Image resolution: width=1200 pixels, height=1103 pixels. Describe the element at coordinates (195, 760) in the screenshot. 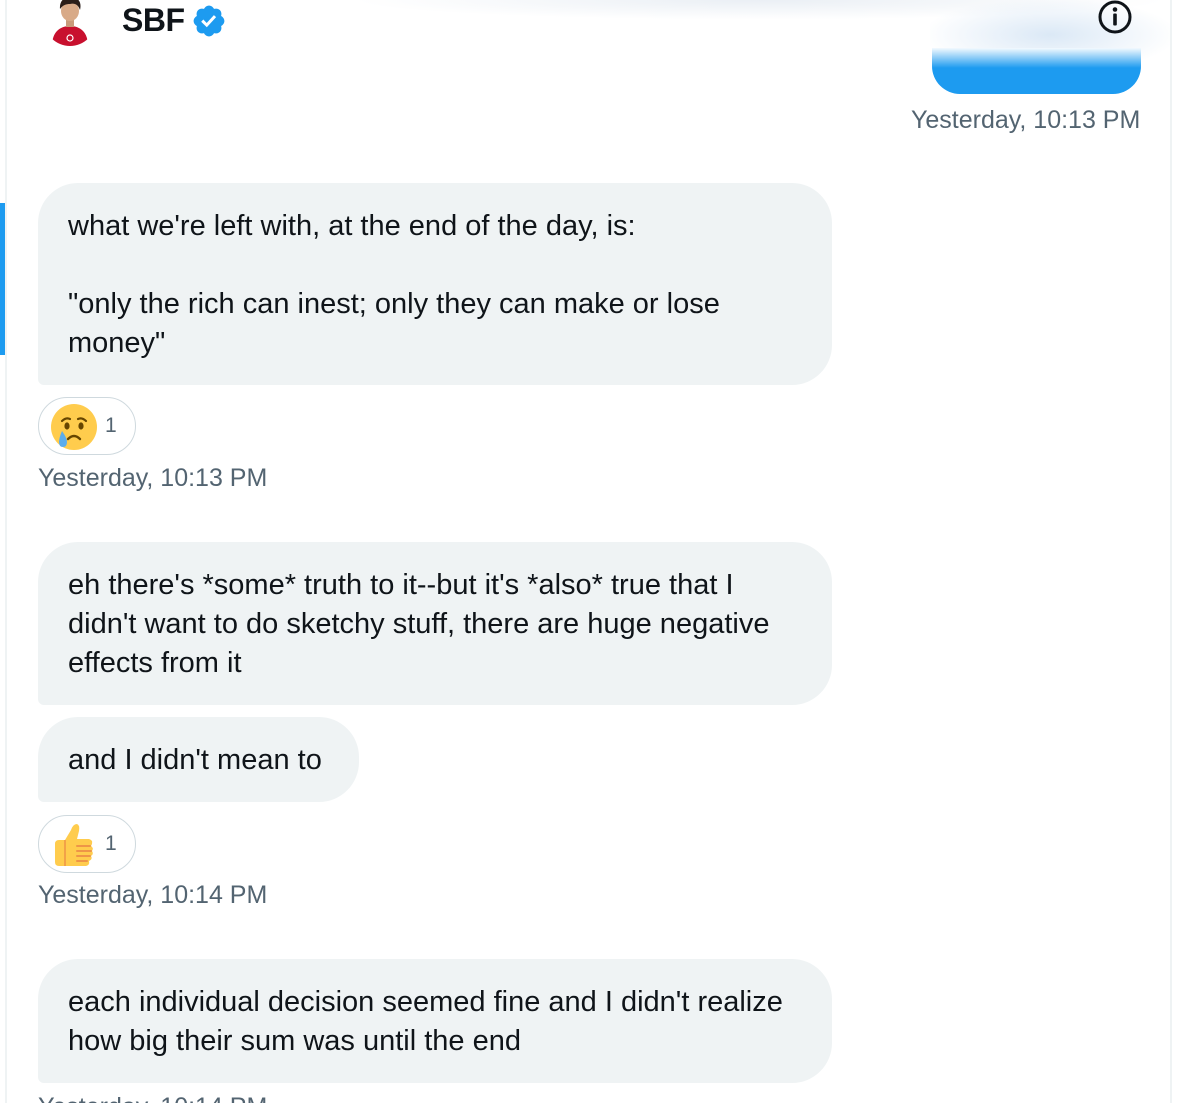

I see `message-text-line: and I didn't mean to` at that location.